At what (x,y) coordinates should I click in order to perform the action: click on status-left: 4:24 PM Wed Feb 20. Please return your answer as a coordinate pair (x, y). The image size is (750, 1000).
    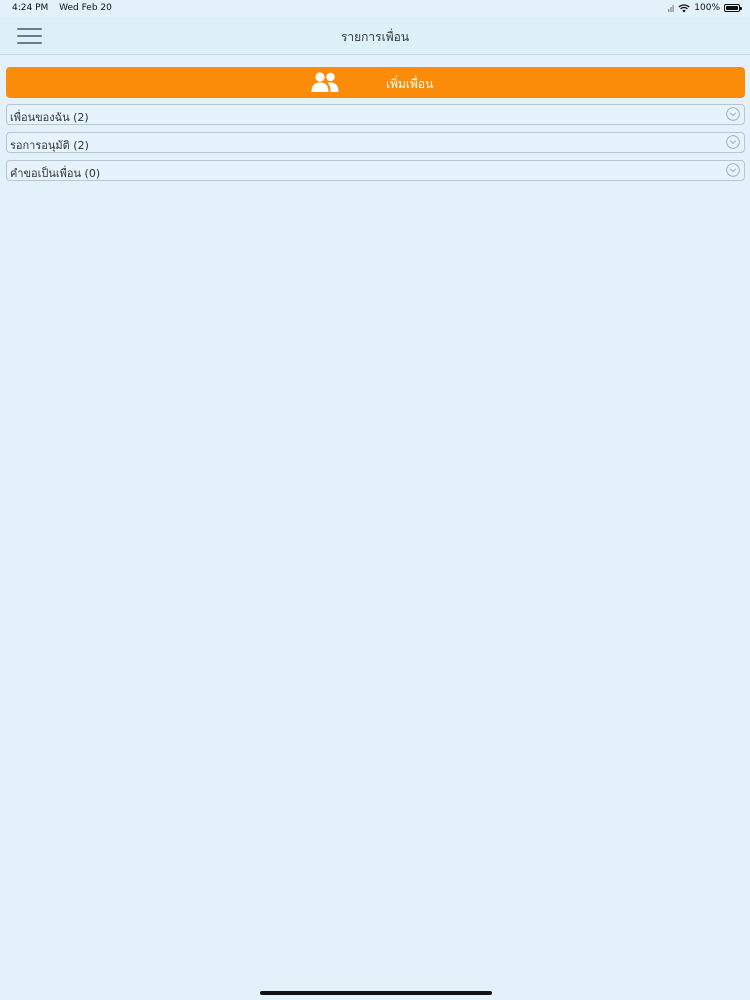
    Looking at the image, I should click on (66, 8).